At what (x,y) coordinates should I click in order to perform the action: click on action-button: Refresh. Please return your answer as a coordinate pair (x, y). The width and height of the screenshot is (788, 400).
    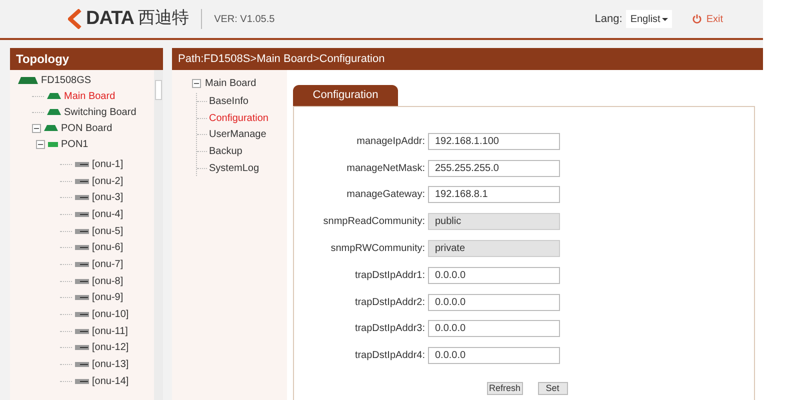
    Looking at the image, I should click on (505, 389).